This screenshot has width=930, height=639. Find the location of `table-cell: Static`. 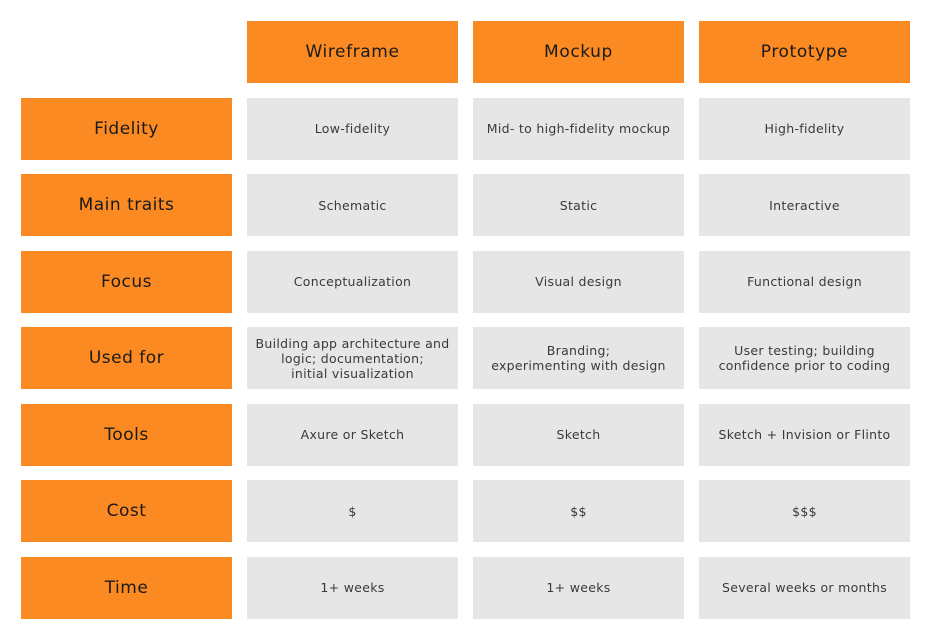

table-cell: Static is located at coordinates (578, 205).